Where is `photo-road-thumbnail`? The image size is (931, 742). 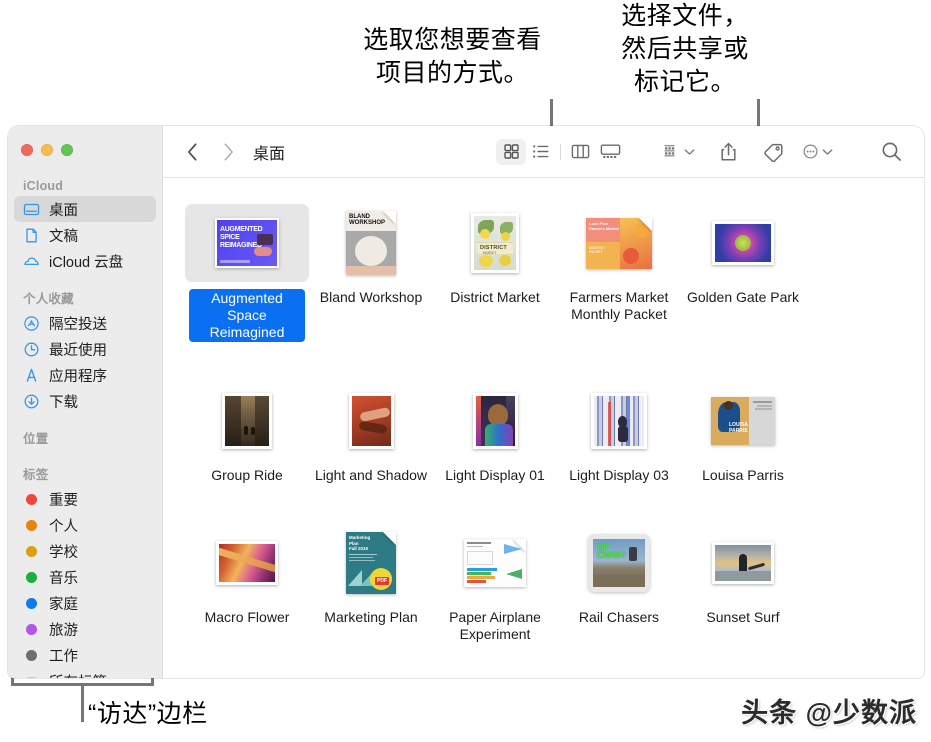
photo-road-thumbnail is located at coordinates (247, 421).